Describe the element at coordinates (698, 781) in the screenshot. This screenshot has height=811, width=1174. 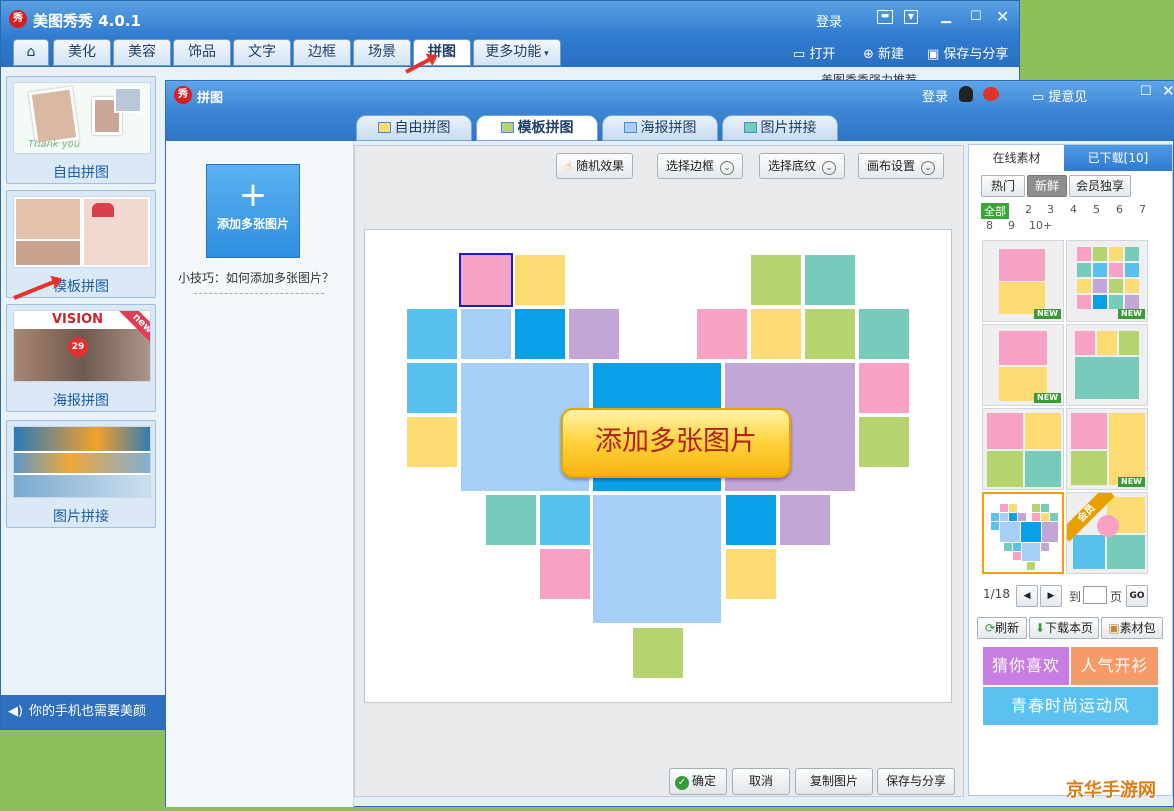
I see `ok-button: ✓ 确定` at that location.